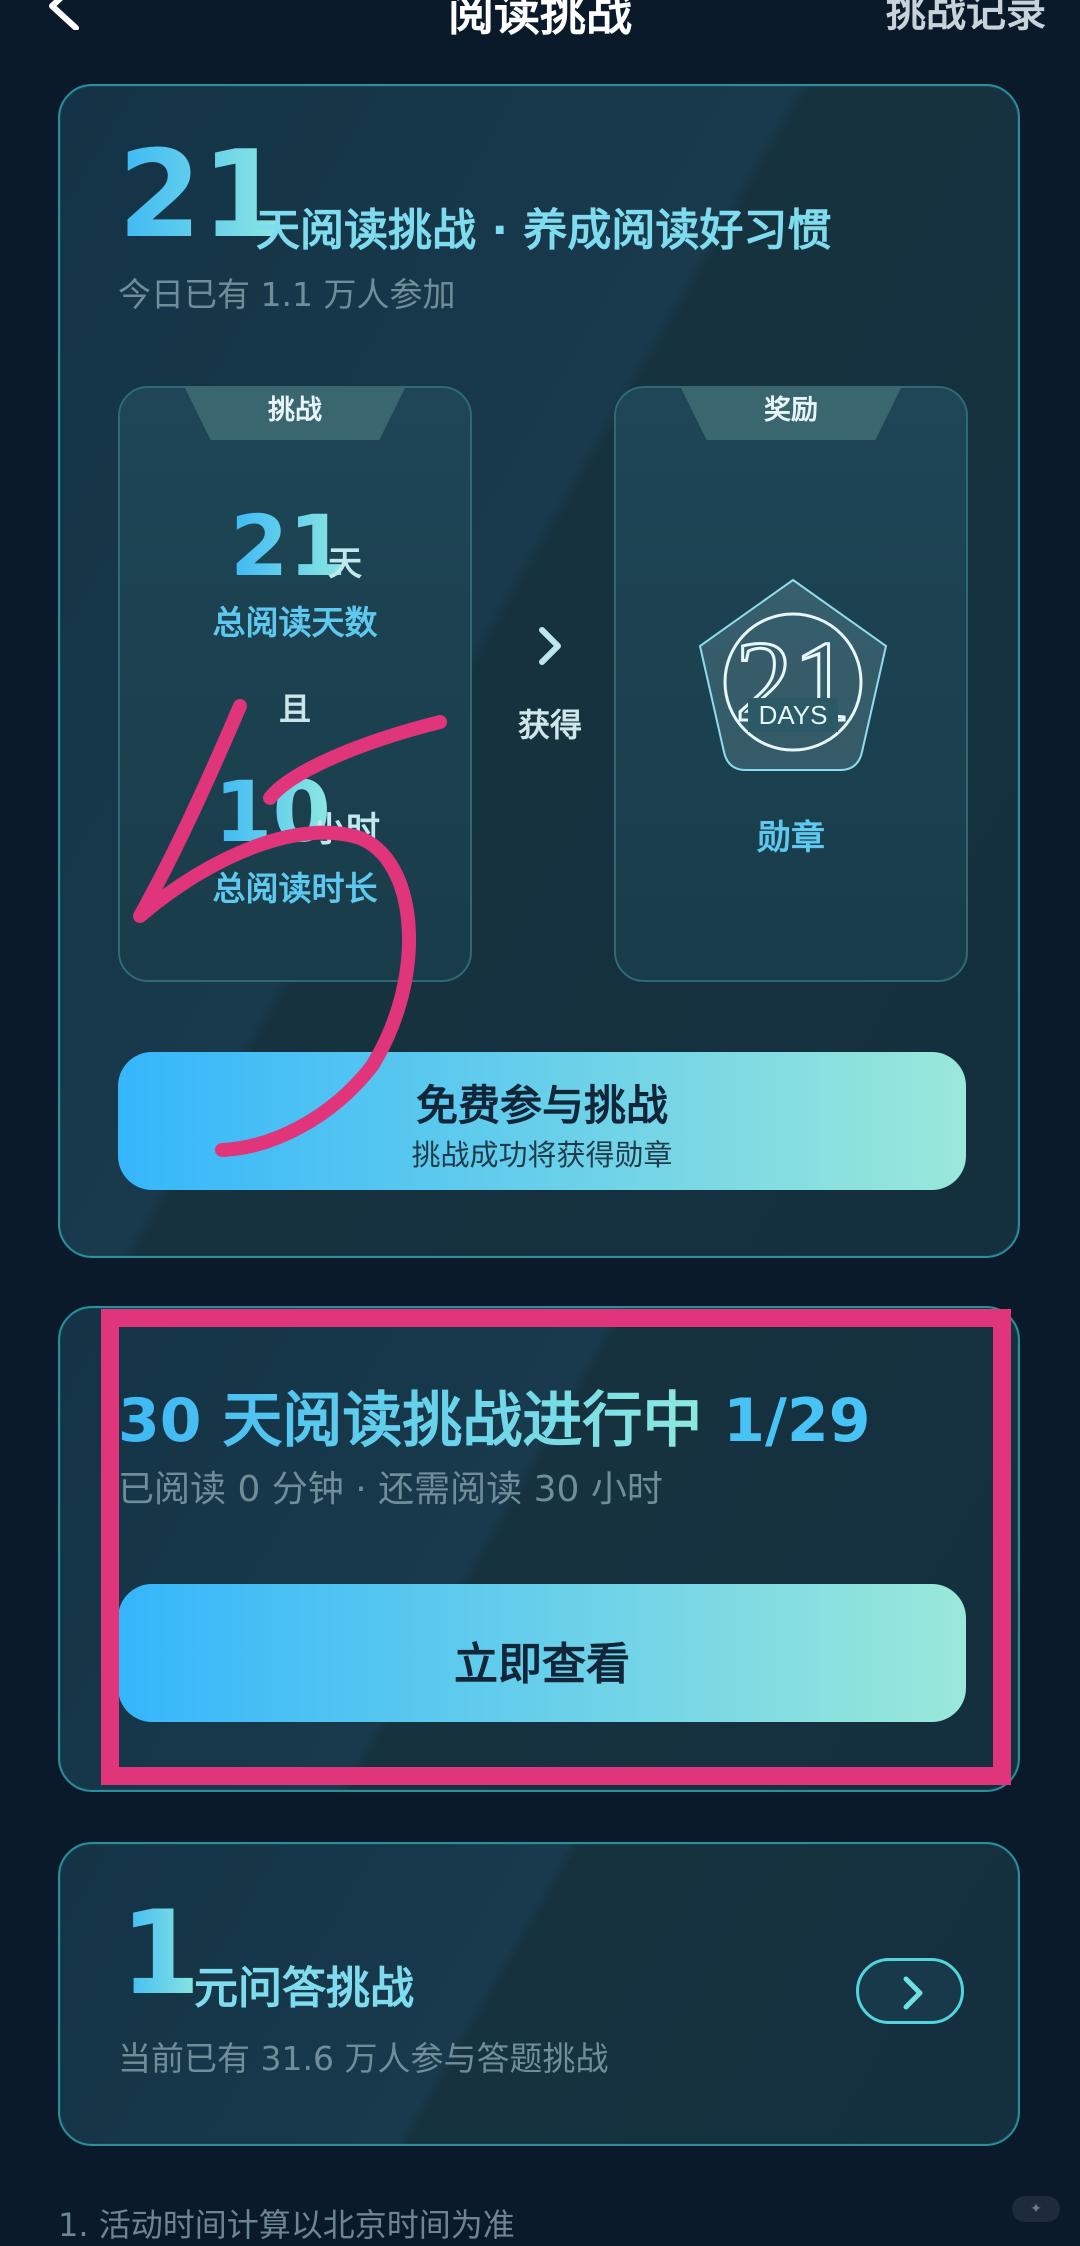  I want to click on challenge-30-title-row: 30 天阅读挑战进行中 1/29, so click(494, 1415).